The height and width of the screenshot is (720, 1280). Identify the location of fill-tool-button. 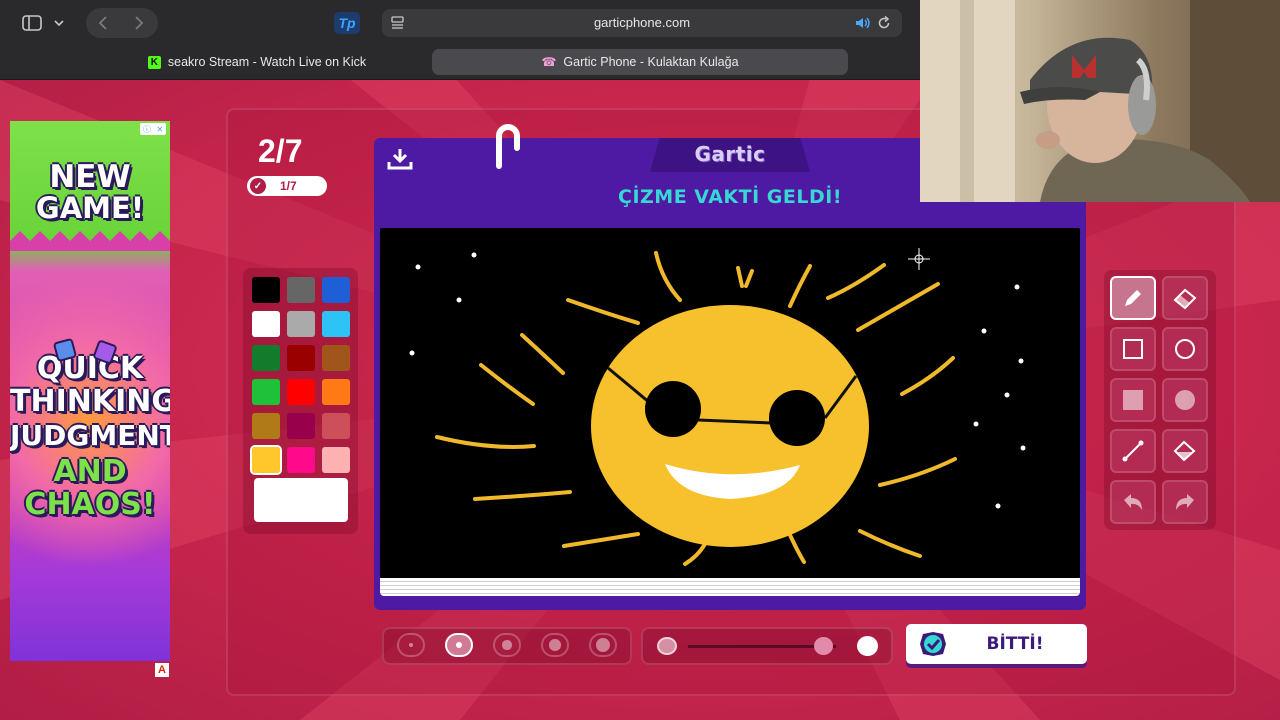
(1185, 451).